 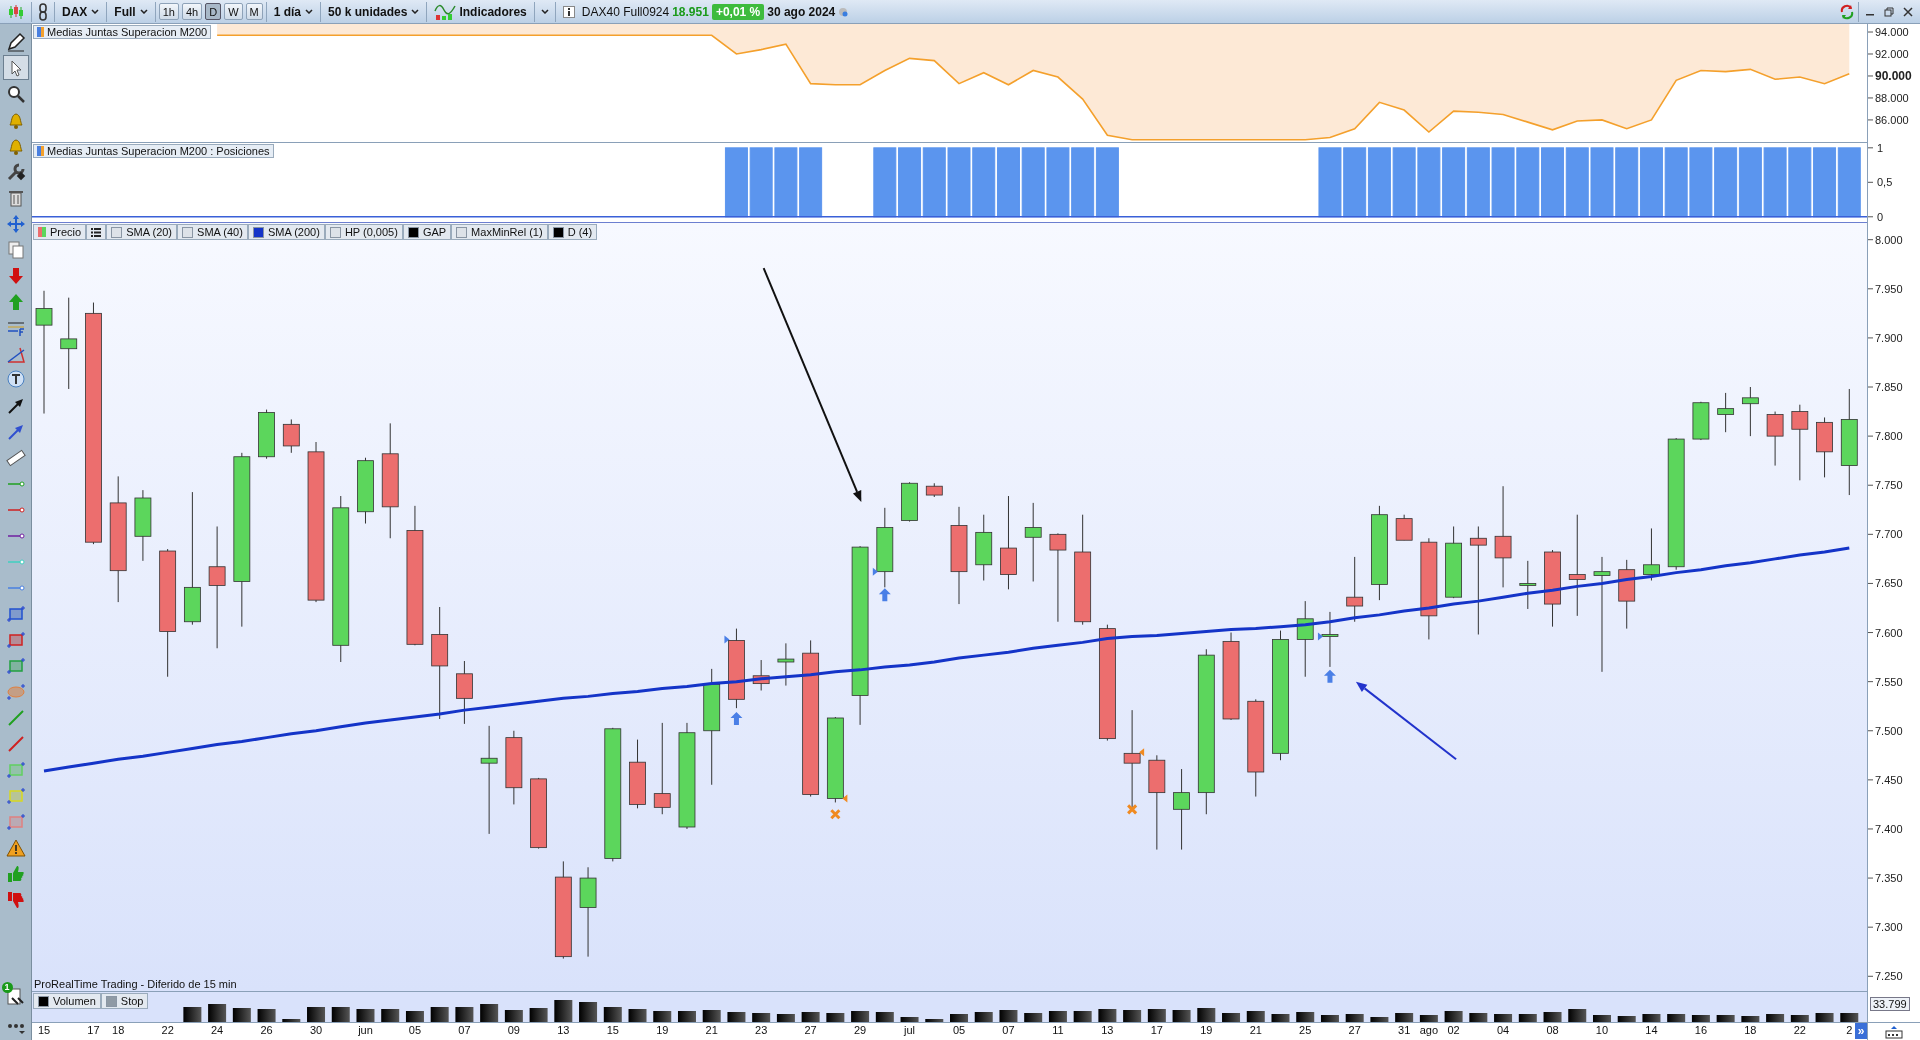 I want to click on date-label: 10, so click(x=1602, y=1030).